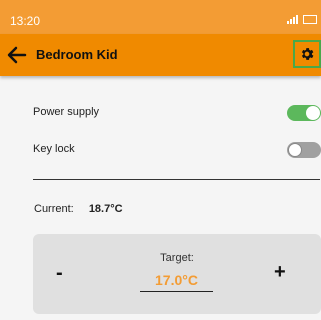  I want to click on signal-icon, so click(292, 19).